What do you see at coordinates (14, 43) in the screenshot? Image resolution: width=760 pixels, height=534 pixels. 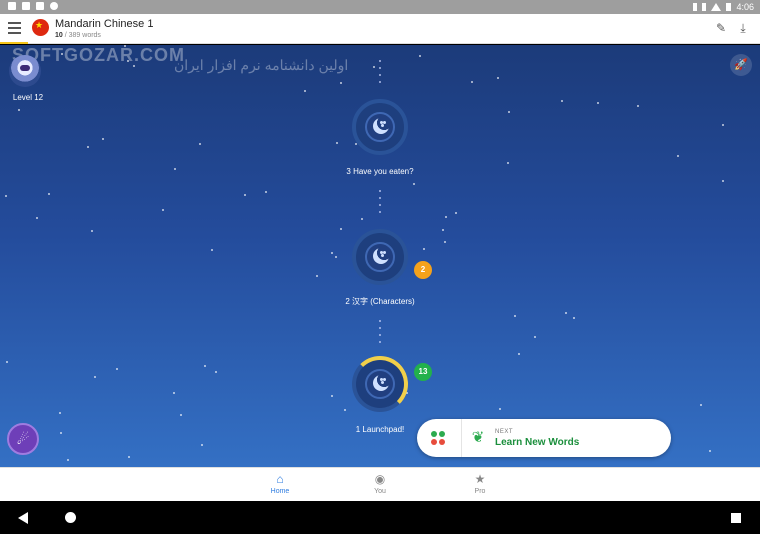 I see `course-progress-bar` at bounding box center [14, 43].